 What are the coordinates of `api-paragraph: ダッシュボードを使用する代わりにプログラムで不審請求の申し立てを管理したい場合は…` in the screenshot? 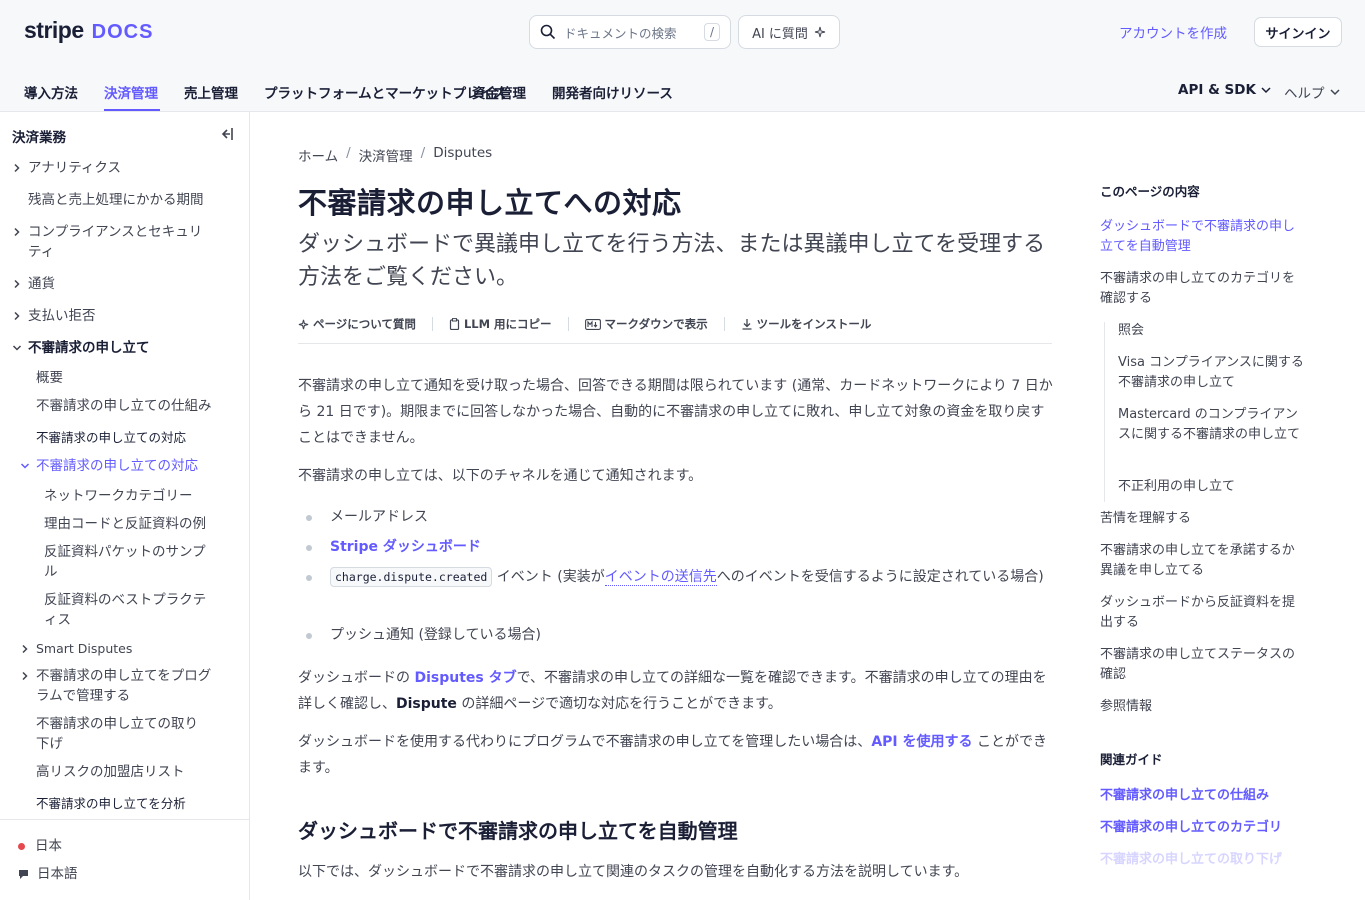 It's located at (676, 755).